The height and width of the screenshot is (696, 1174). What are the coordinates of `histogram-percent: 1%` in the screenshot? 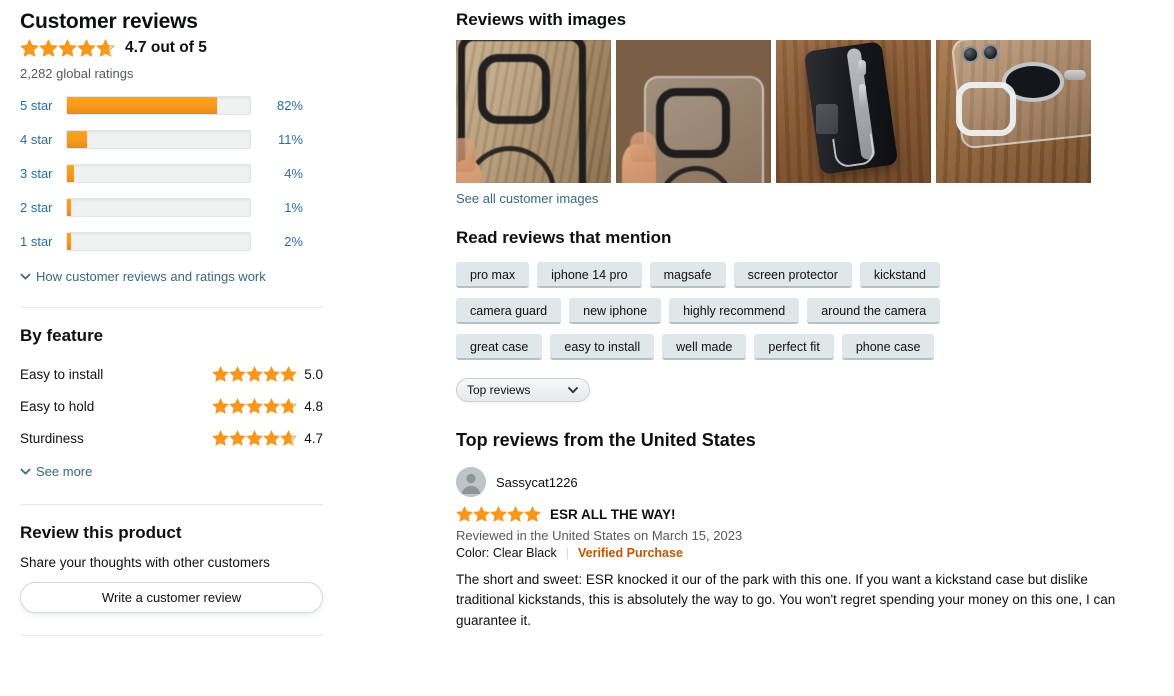 It's located at (277, 207).